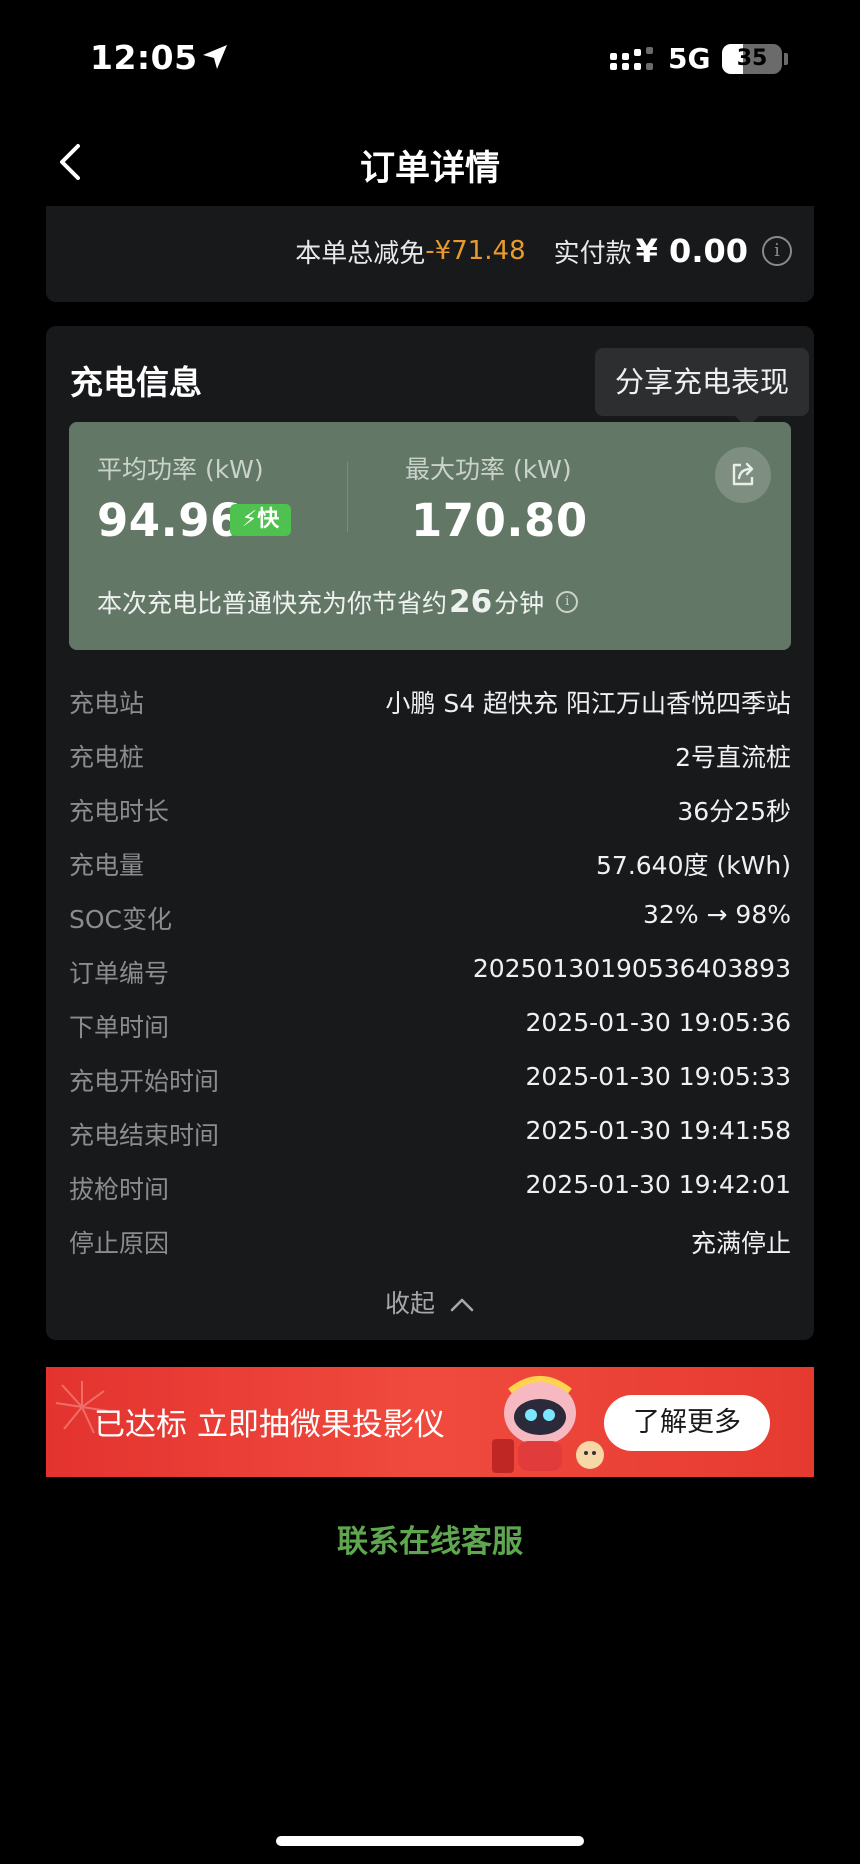  What do you see at coordinates (119, 973) in the screenshot?
I see `detail-label: 订单编号` at bounding box center [119, 973].